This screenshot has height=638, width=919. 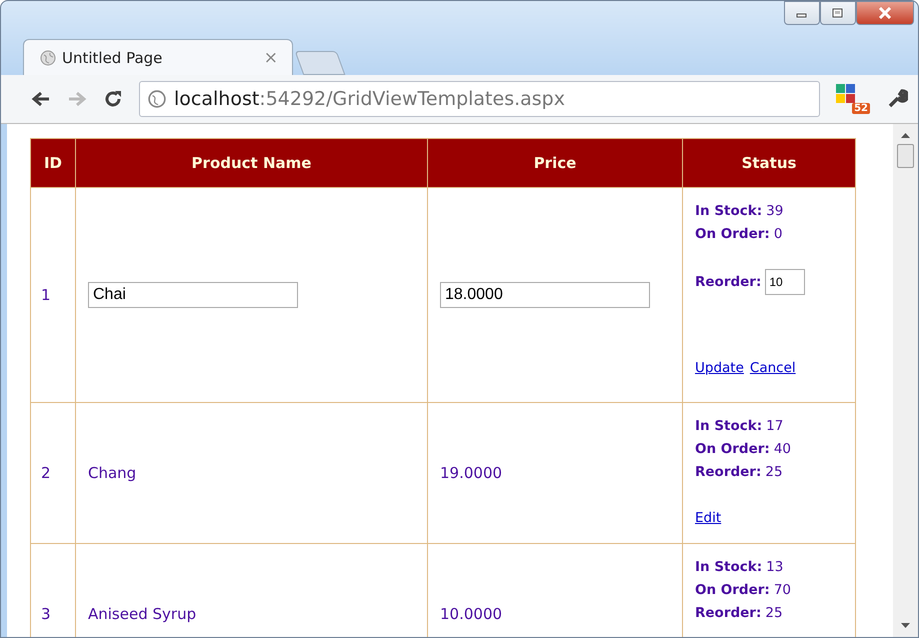 What do you see at coordinates (53, 163) in the screenshot?
I see `column-header: ID` at bounding box center [53, 163].